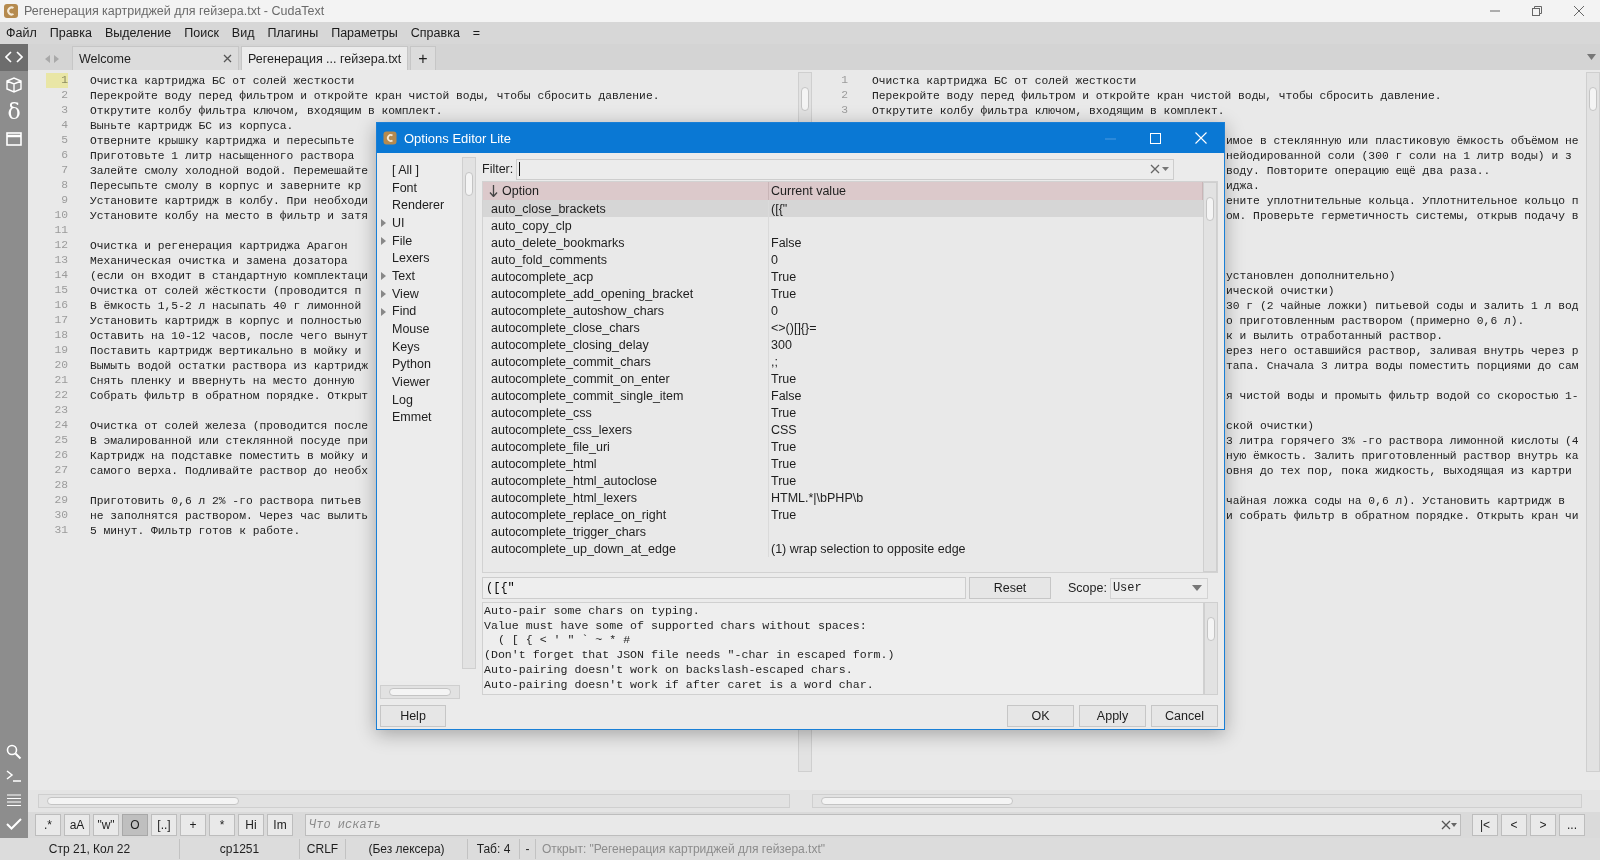  I want to click on dialog-button: Apply, so click(1112, 716).